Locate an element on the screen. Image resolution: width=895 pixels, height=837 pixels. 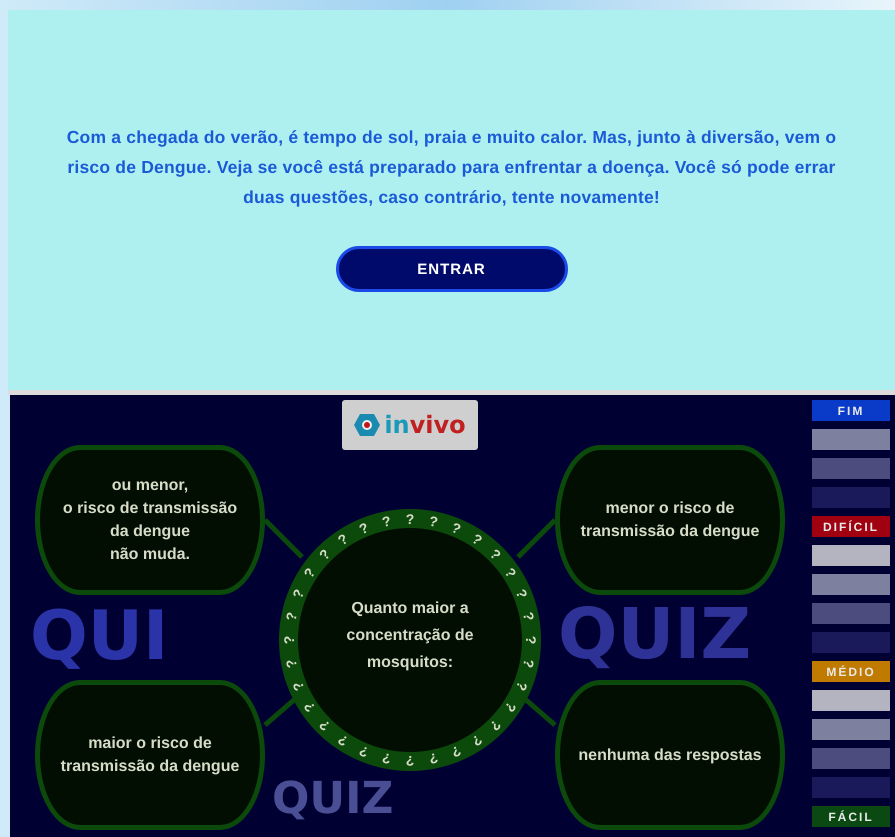
background-word: QUI is located at coordinates (99, 637).